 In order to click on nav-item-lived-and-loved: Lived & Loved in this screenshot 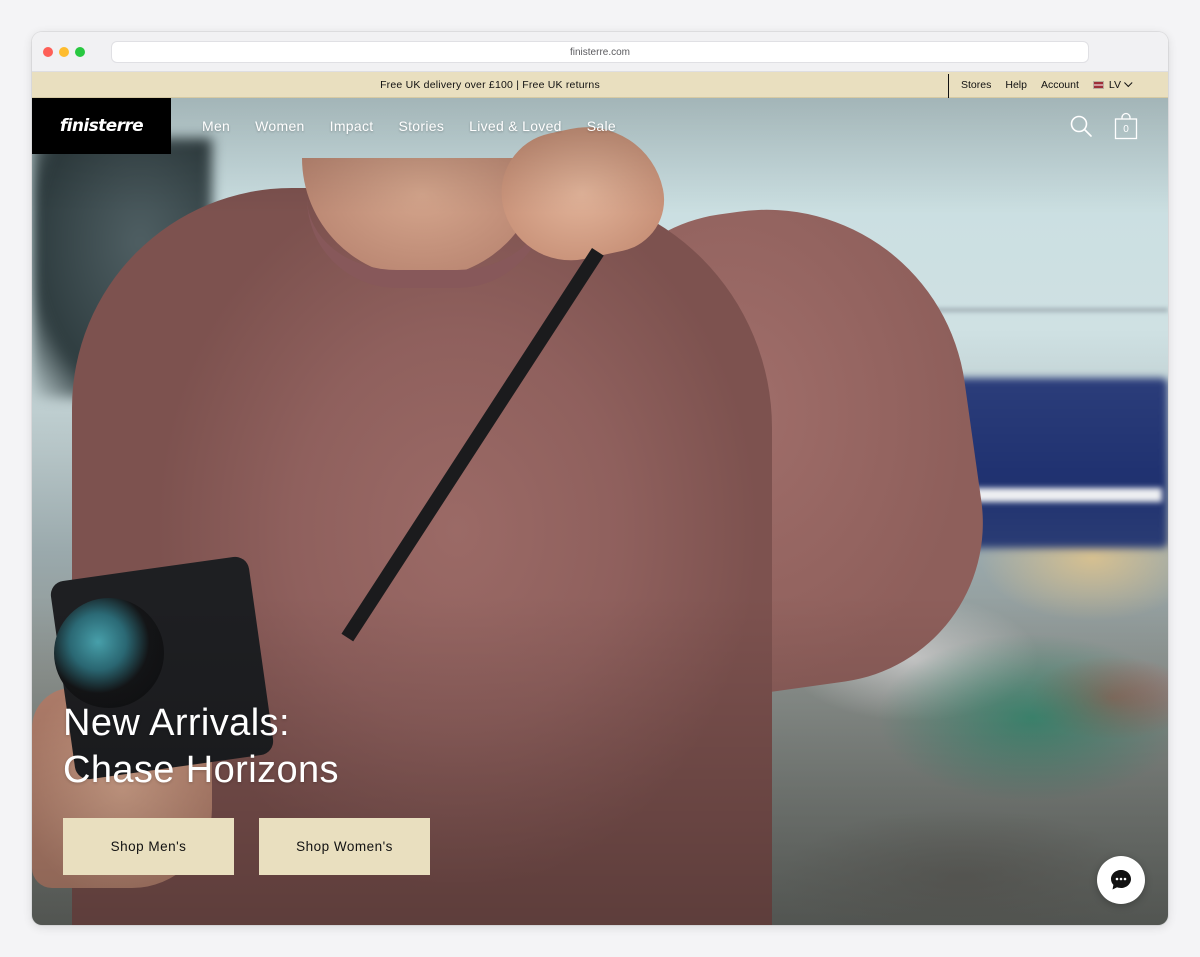, I will do `click(515, 126)`.